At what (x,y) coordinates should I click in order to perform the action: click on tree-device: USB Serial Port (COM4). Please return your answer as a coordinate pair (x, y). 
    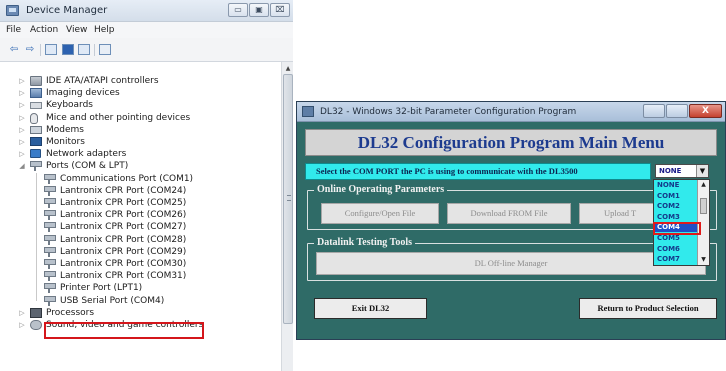
    Looking at the image, I should click on (152, 301).